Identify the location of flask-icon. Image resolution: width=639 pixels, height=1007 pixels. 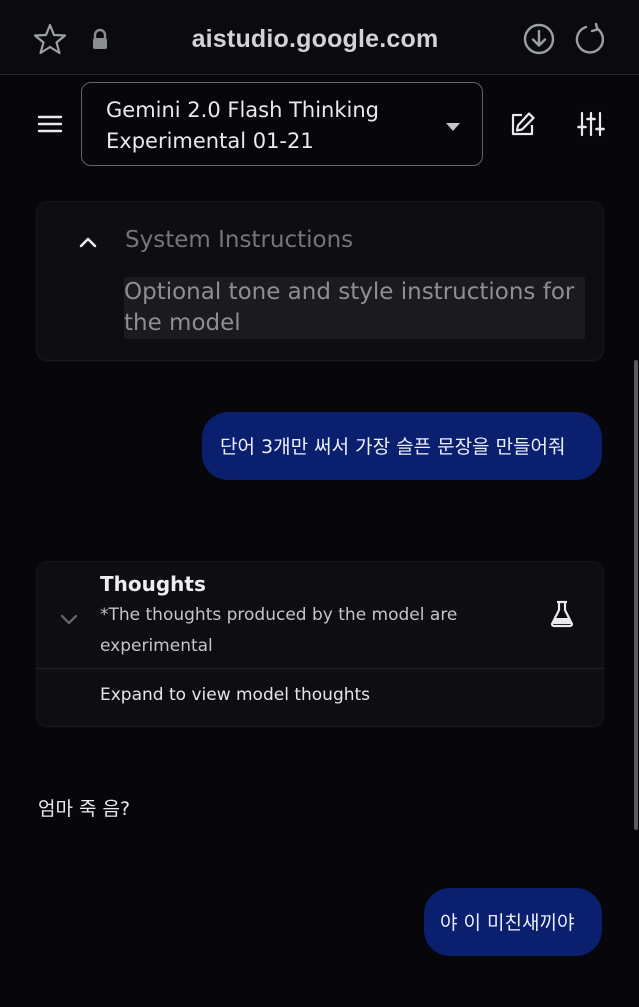
(562, 614).